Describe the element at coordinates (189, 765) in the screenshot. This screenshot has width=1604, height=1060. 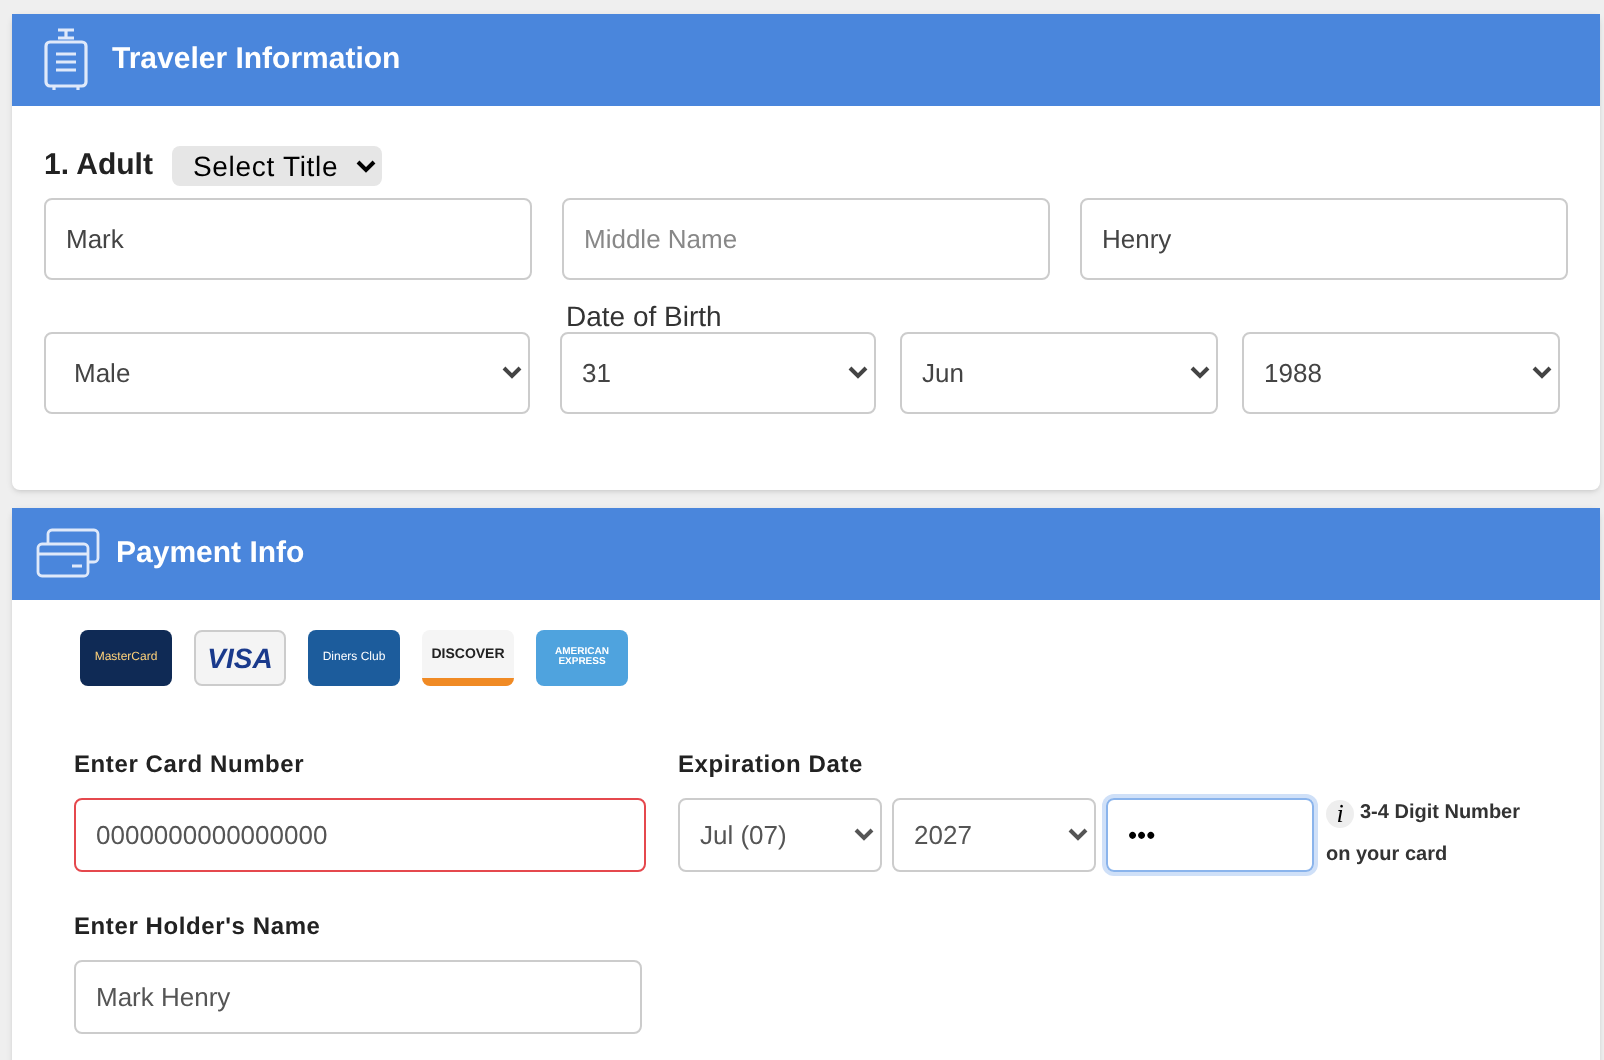
I see `card-number-label: Enter Card Number` at that location.